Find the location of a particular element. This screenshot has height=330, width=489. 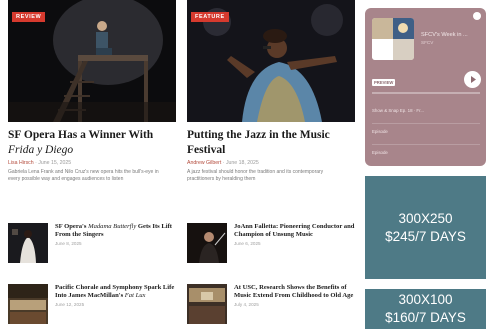

play-icon is located at coordinates (473, 79).